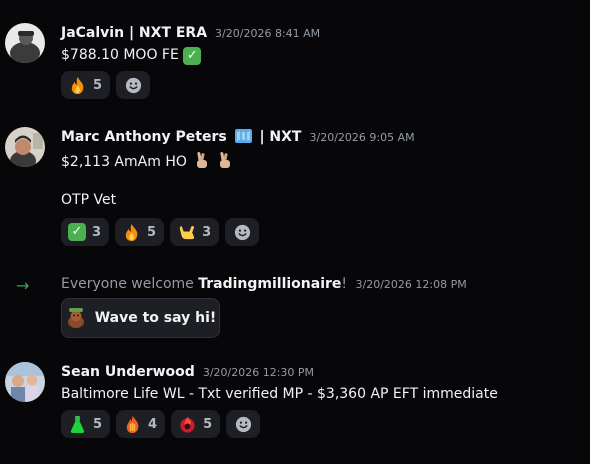  What do you see at coordinates (187, 232) in the screenshot?
I see `call-me-hand-icon` at bounding box center [187, 232].